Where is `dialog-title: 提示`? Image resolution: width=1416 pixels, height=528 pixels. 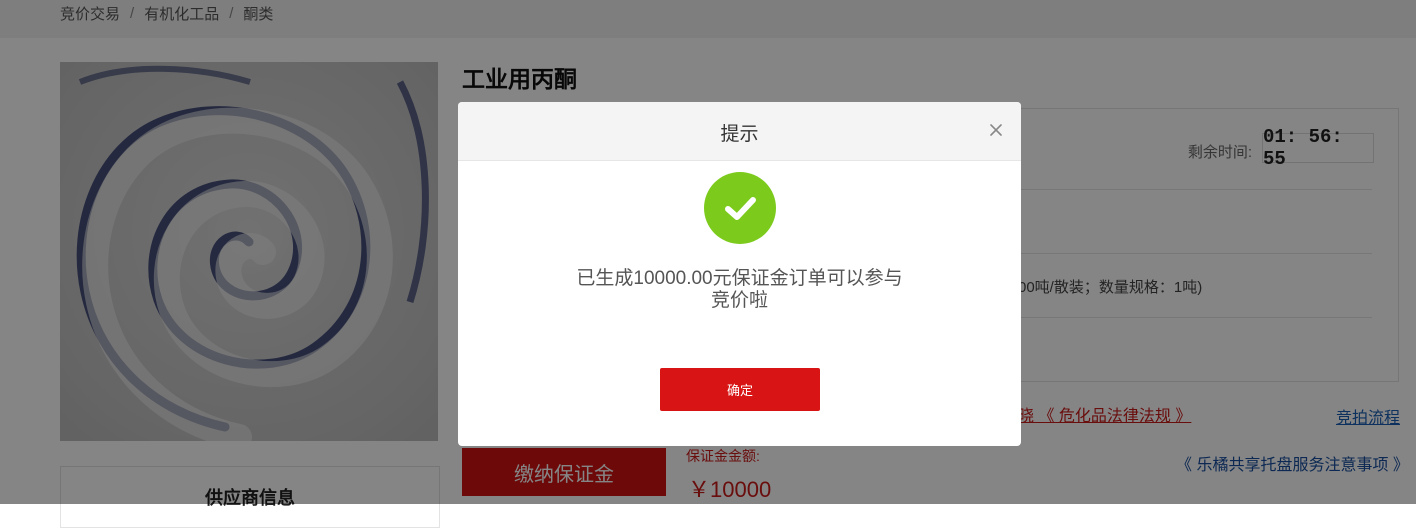 dialog-title: 提示 is located at coordinates (739, 134).